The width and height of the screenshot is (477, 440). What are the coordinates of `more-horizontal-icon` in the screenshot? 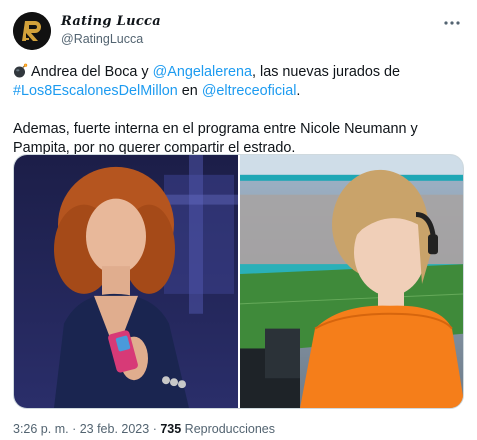 It's located at (452, 23).